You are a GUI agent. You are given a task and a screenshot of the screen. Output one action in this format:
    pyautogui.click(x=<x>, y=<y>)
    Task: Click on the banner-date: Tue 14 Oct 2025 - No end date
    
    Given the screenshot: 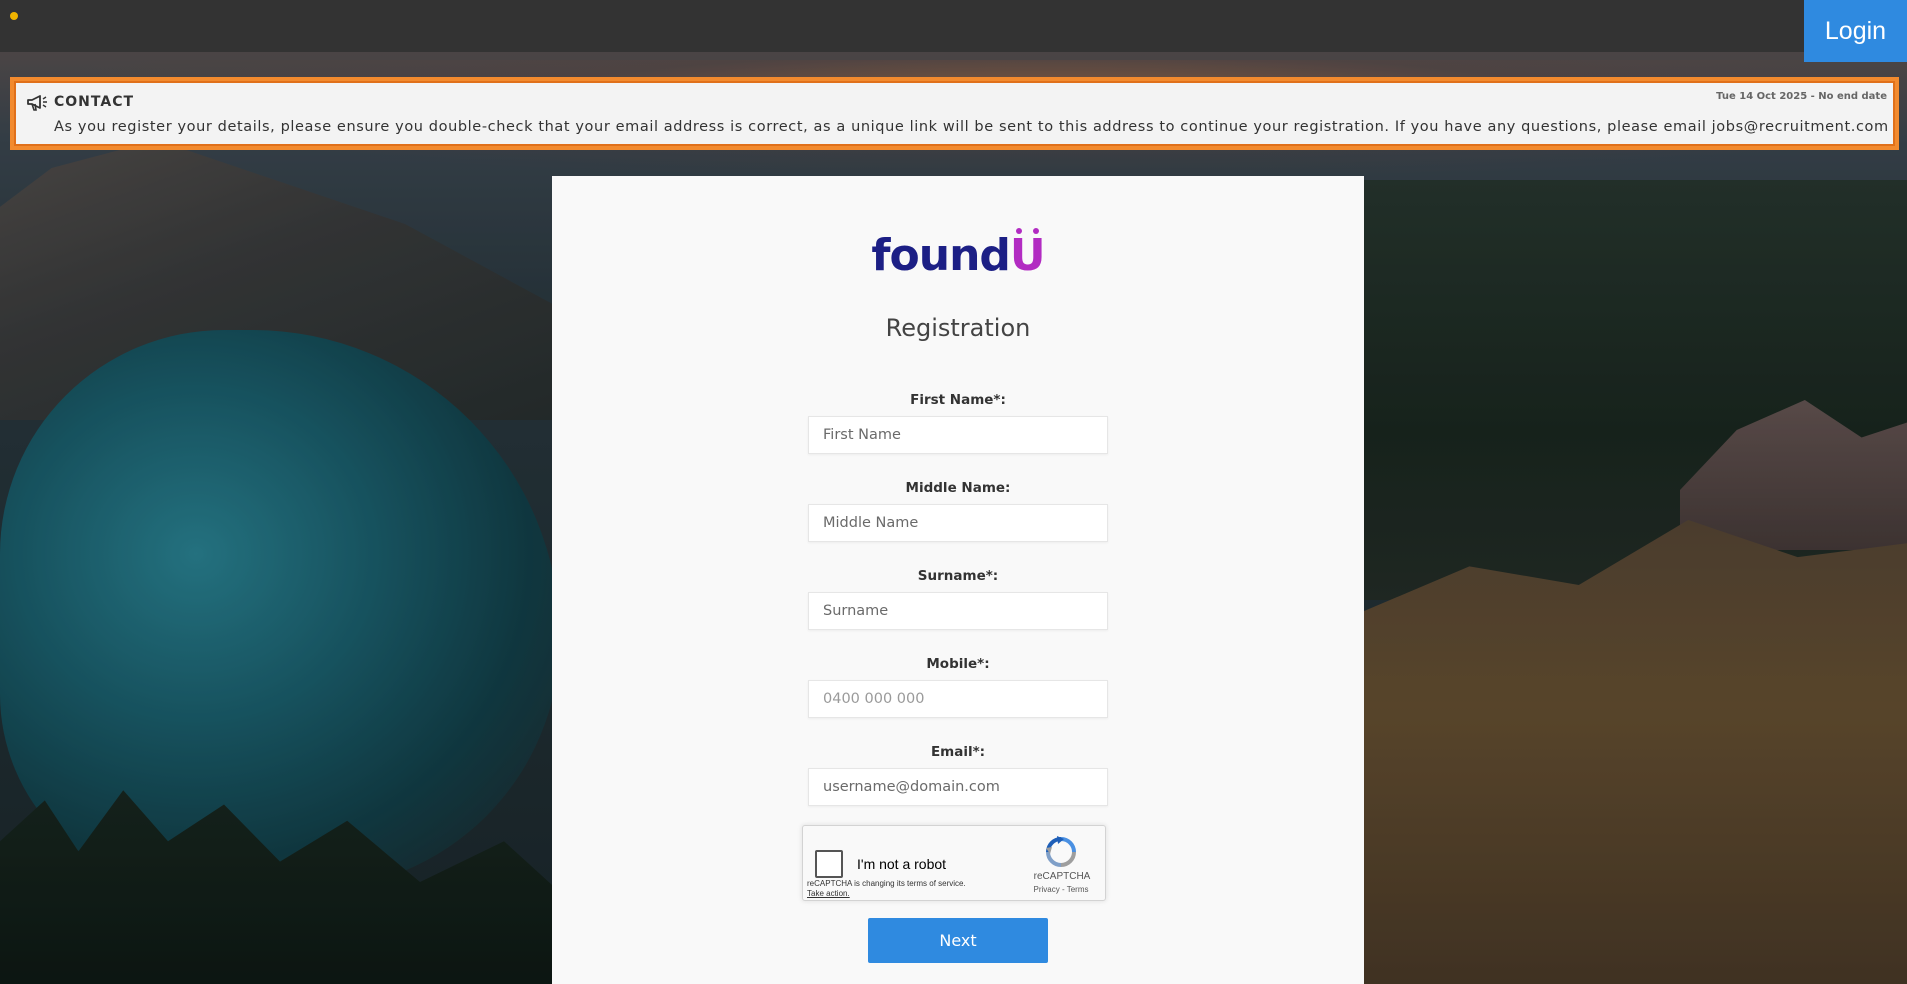 What is the action you would take?
    pyautogui.click(x=1801, y=96)
    